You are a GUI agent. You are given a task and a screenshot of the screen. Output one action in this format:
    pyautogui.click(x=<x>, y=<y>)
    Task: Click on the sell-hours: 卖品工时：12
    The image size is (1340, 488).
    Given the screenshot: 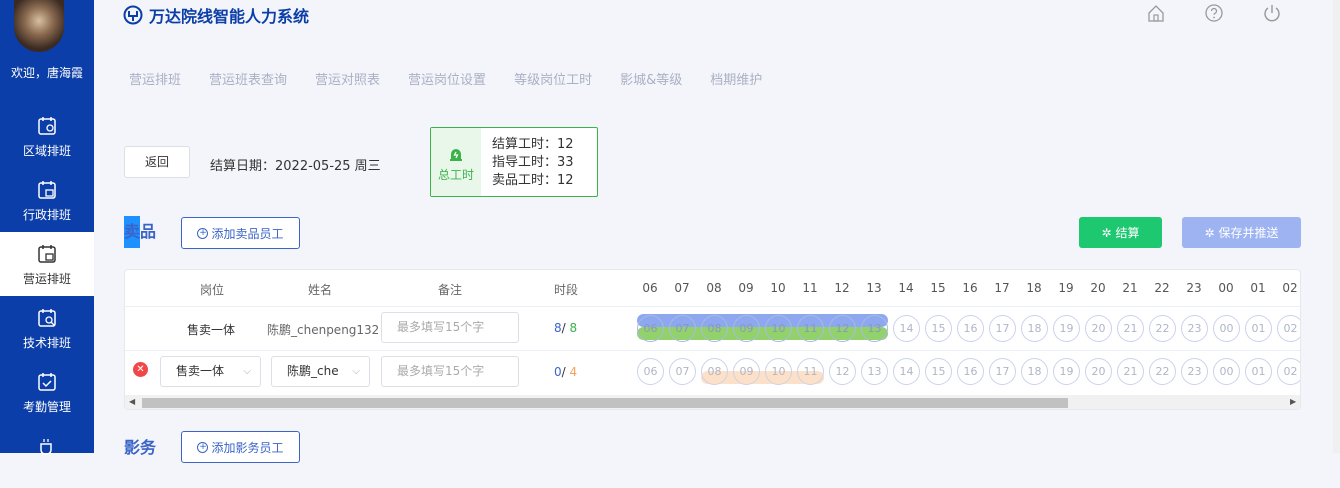 What is the action you would take?
    pyautogui.click(x=533, y=180)
    